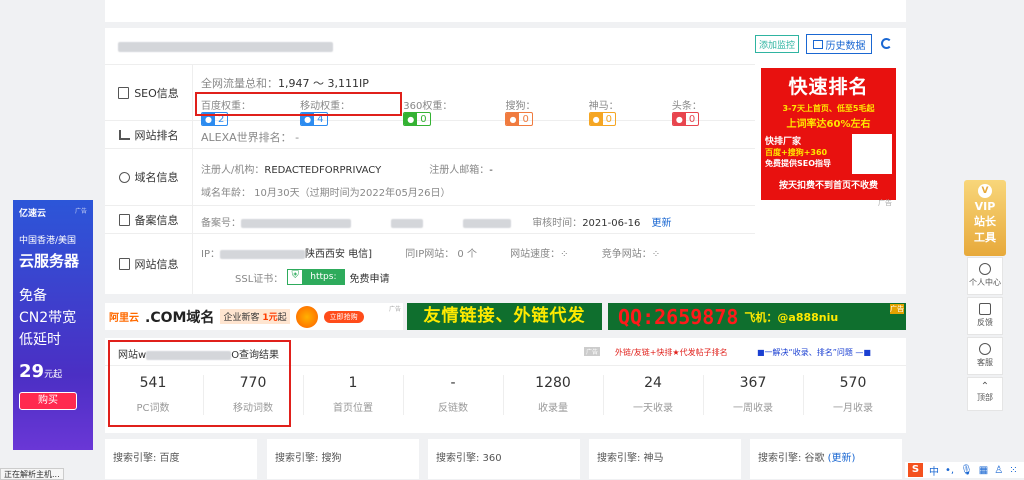  Describe the element at coordinates (777, 44) in the screenshot. I see `add-monitor-button: 添加监控` at that location.